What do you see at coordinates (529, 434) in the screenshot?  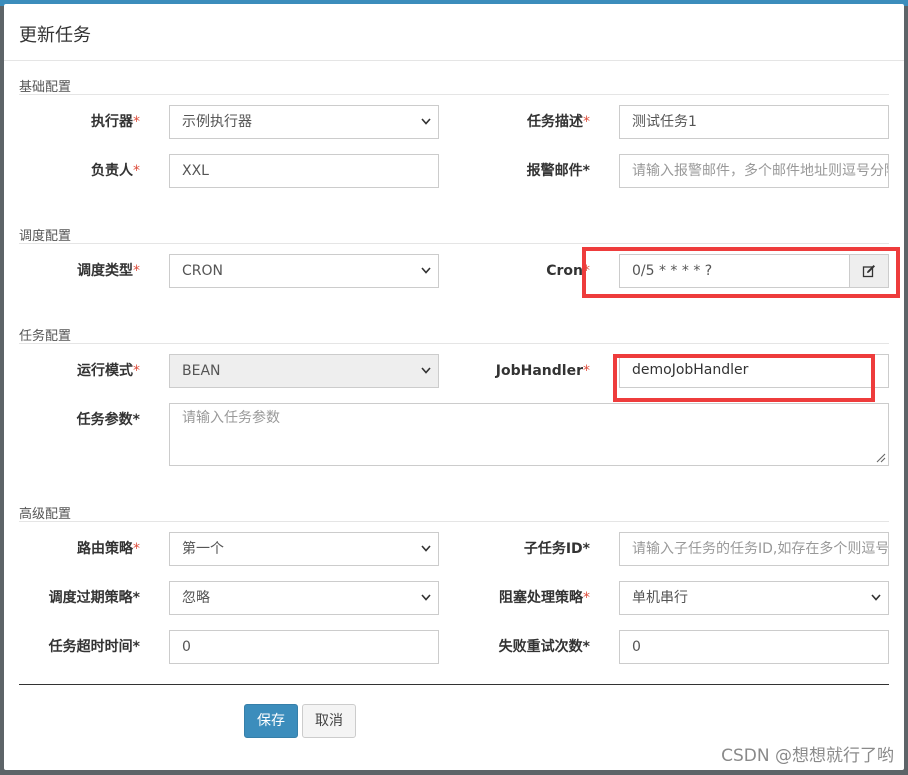 I see `job-param-textarea: 请输入任务参数` at bounding box center [529, 434].